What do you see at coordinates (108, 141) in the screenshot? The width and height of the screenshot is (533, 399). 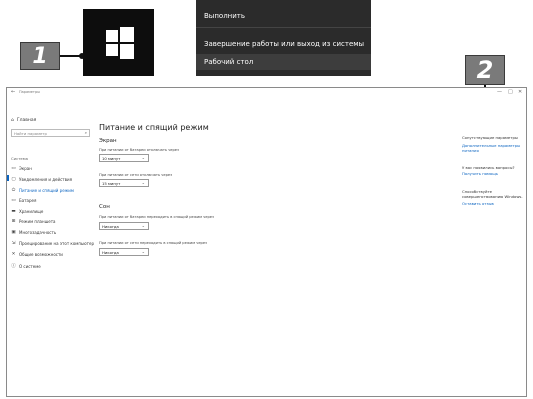 I see `section-screen-heading: Экран` at bounding box center [108, 141].